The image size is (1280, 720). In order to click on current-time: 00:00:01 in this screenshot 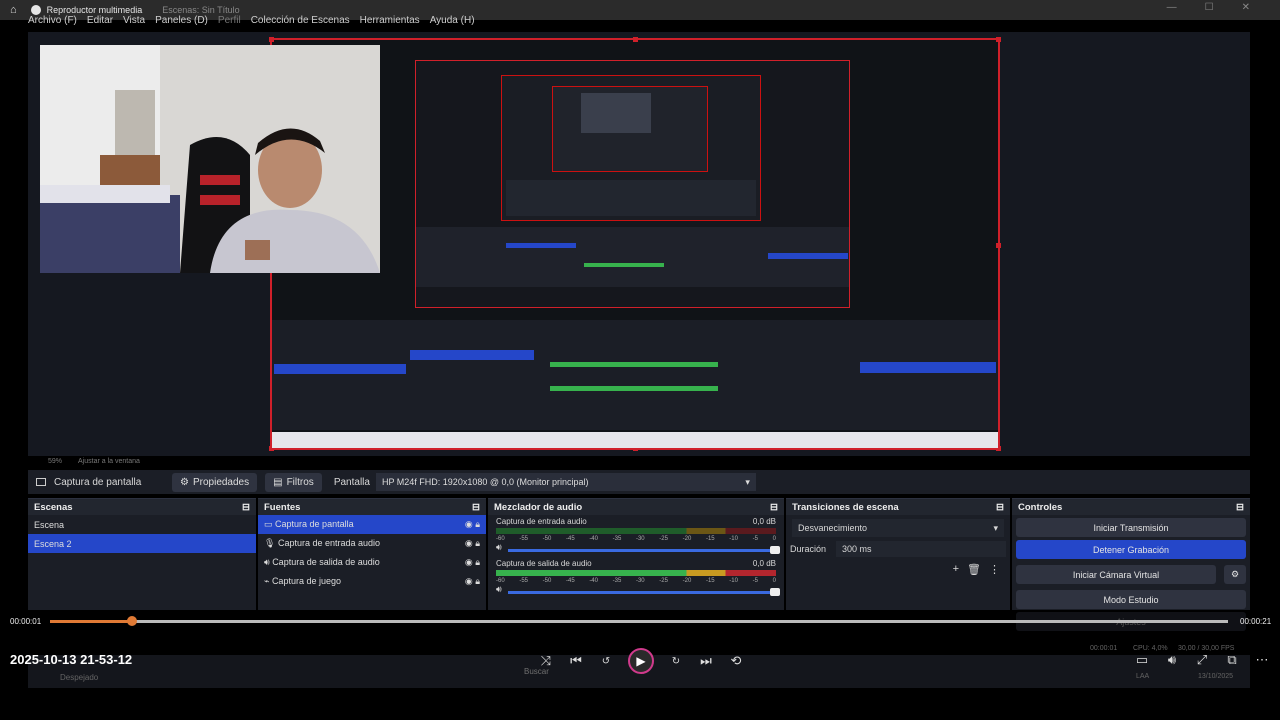, I will do `click(26, 621)`.